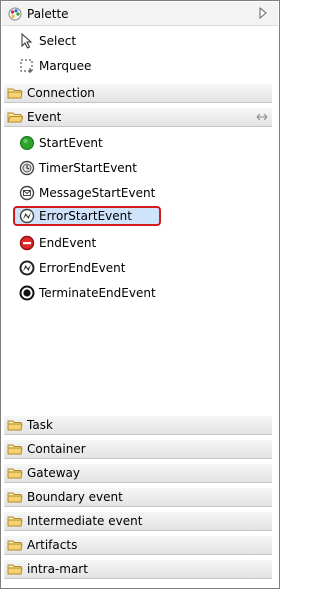  I want to click on marquee-icon, so click(26, 66).